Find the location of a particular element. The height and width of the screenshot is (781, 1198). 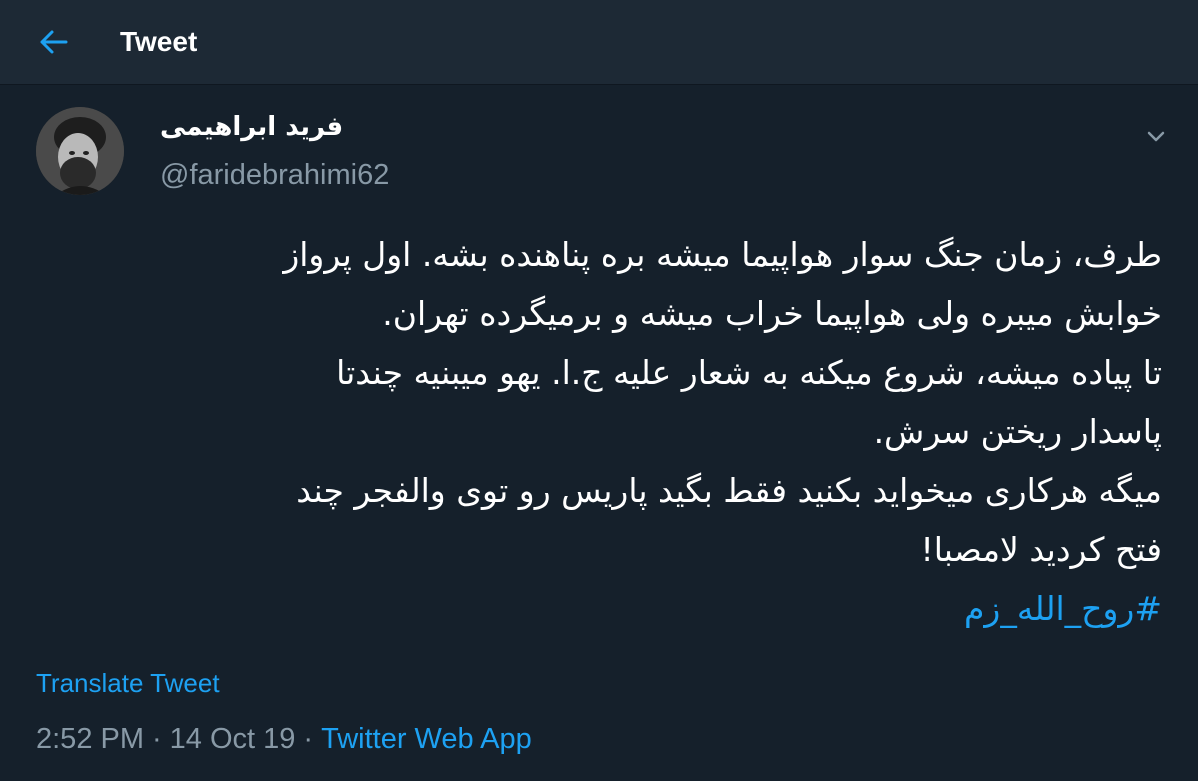

profile-photo is located at coordinates (80, 151).